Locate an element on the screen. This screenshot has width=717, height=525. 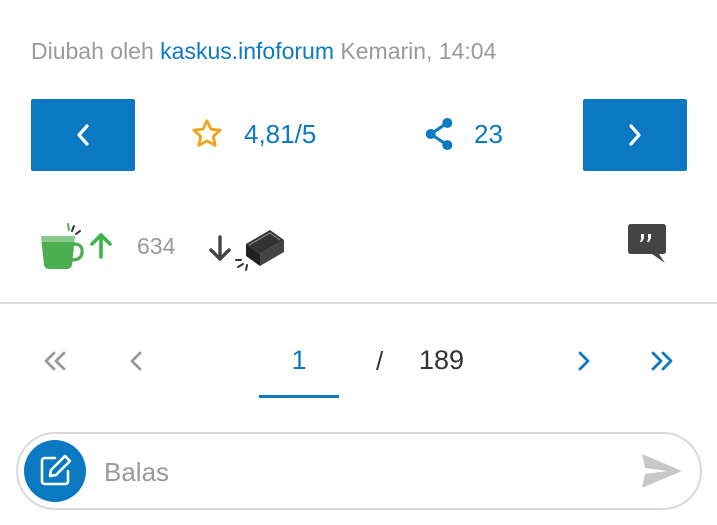
edit-note-icon is located at coordinates (56, 470).